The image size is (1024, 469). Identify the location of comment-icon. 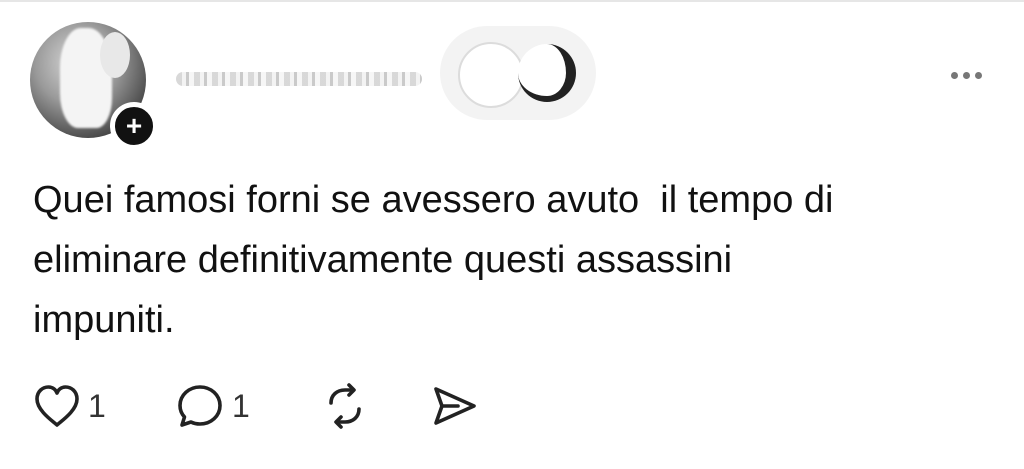
(200, 406).